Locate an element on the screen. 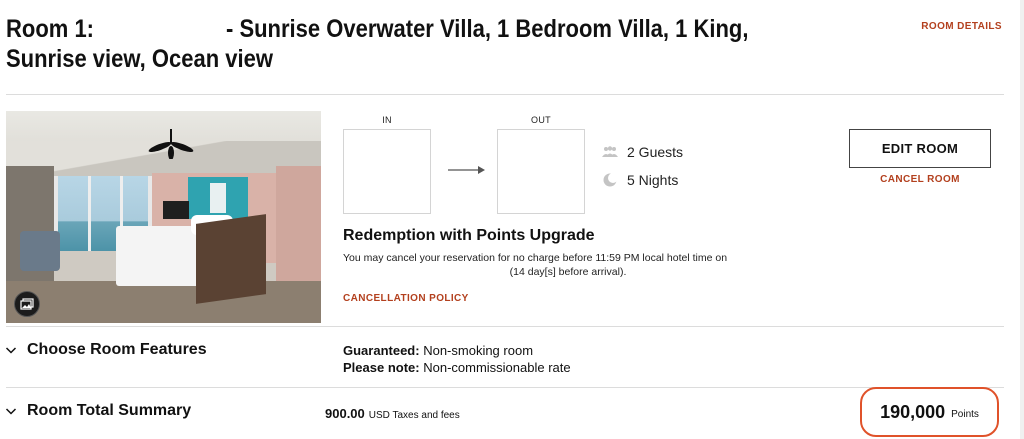  note-label: Please note: is located at coordinates (381, 367).